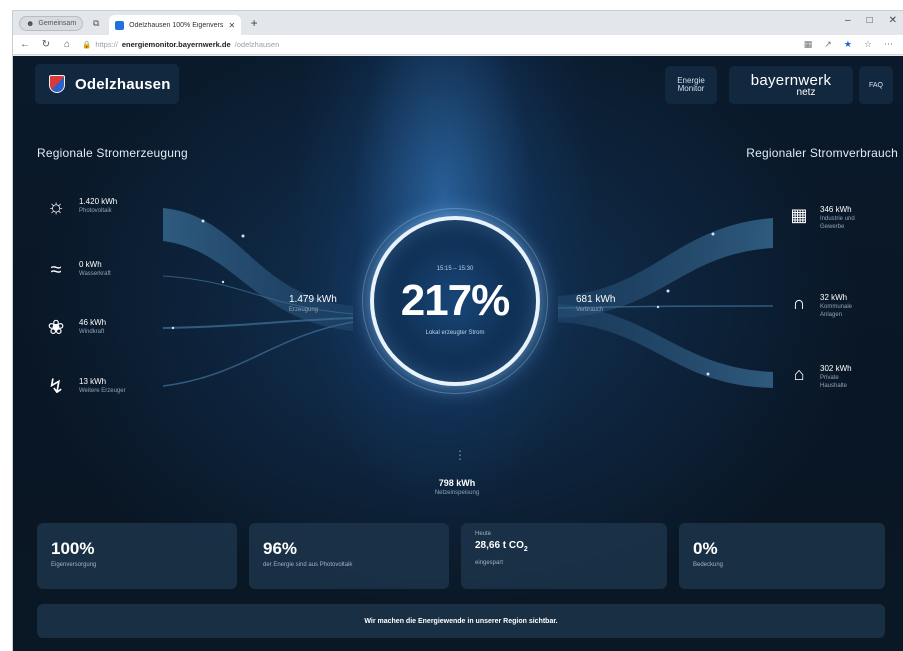 The height and width of the screenshot is (651, 903). I want to click on card-value: 96%, so click(280, 548).